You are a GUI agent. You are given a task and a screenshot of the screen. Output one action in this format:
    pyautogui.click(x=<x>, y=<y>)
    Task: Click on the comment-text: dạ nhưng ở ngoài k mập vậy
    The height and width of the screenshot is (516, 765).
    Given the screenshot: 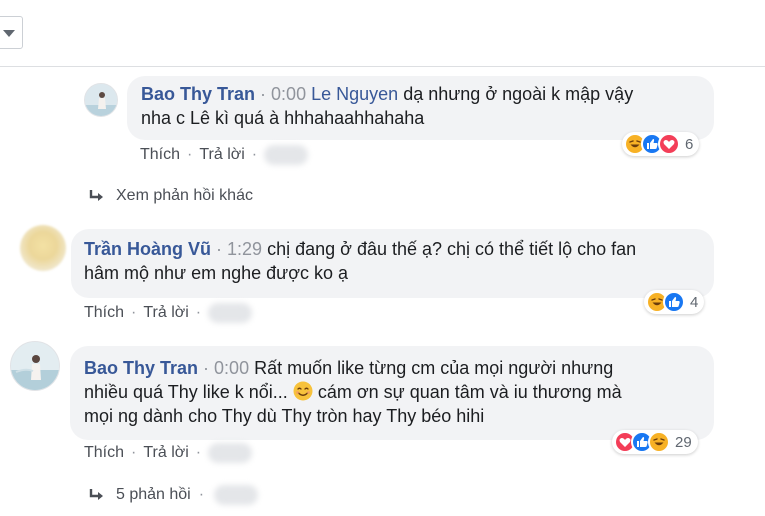 What is the action you would take?
    pyautogui.click(x=518, y=94)
    